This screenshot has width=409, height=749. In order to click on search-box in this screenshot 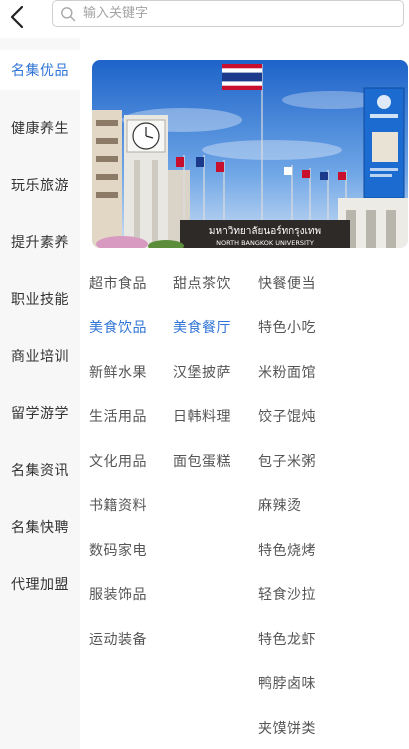, I will do `click(228, 13)`.